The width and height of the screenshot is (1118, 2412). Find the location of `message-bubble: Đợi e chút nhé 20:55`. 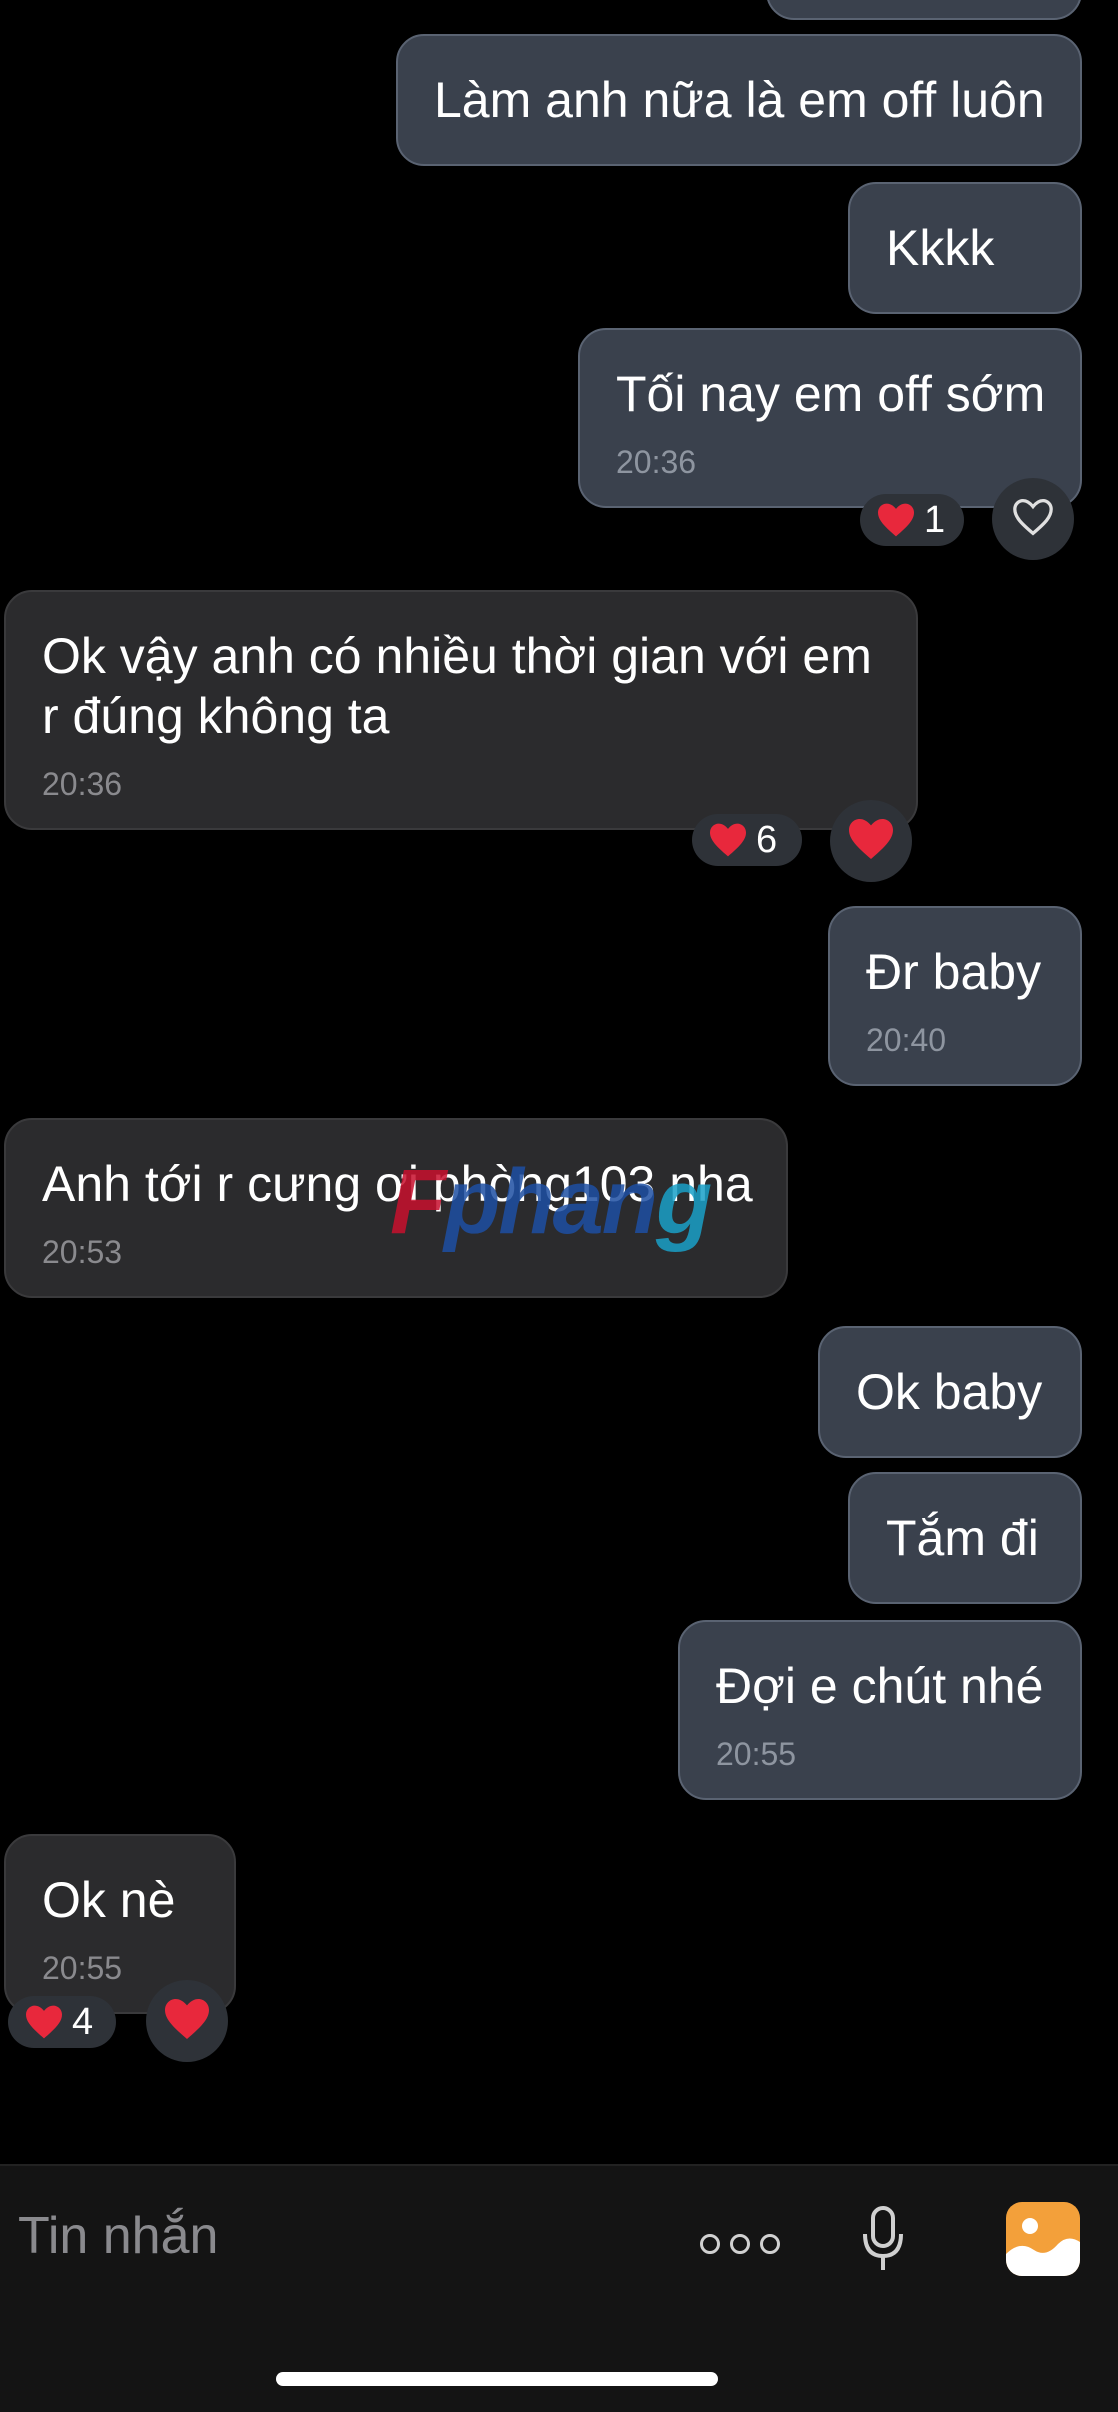

message-bubble: Đợi e chút nhé 20:55 is located at coordinates (880, 1710).